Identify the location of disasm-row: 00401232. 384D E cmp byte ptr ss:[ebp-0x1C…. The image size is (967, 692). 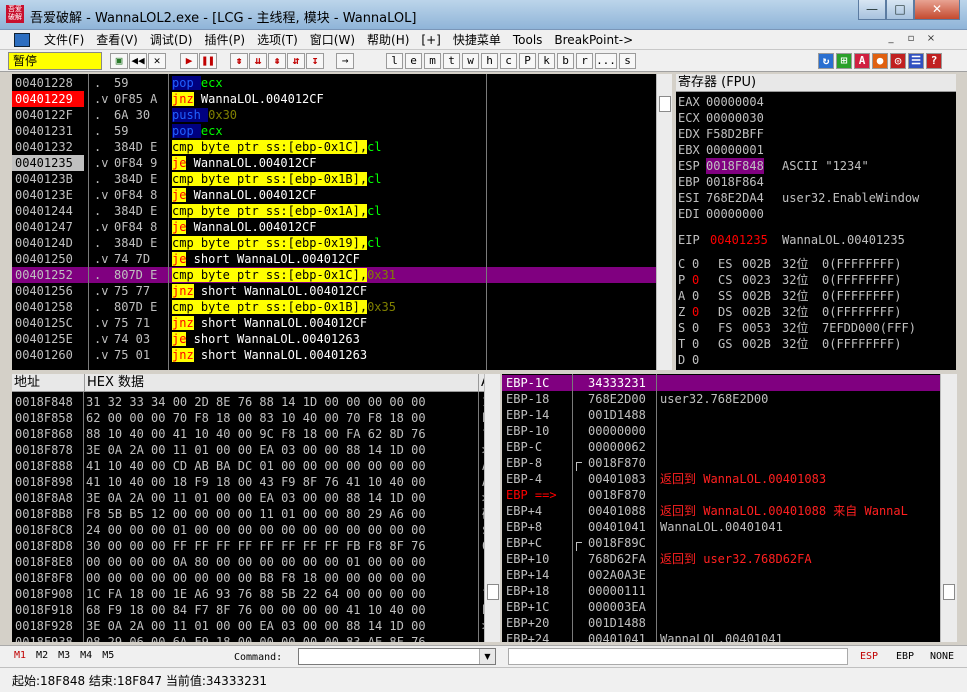
(334, 147).